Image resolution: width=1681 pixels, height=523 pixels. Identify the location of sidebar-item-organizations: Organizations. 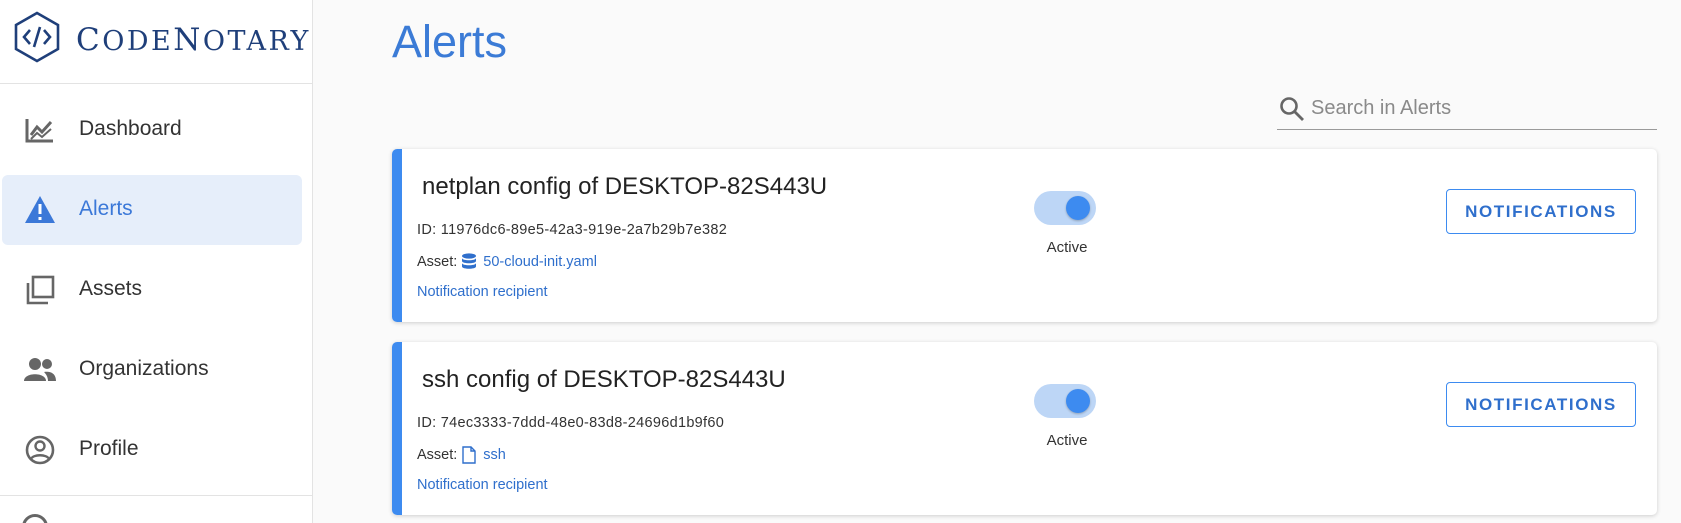
(152, 370).